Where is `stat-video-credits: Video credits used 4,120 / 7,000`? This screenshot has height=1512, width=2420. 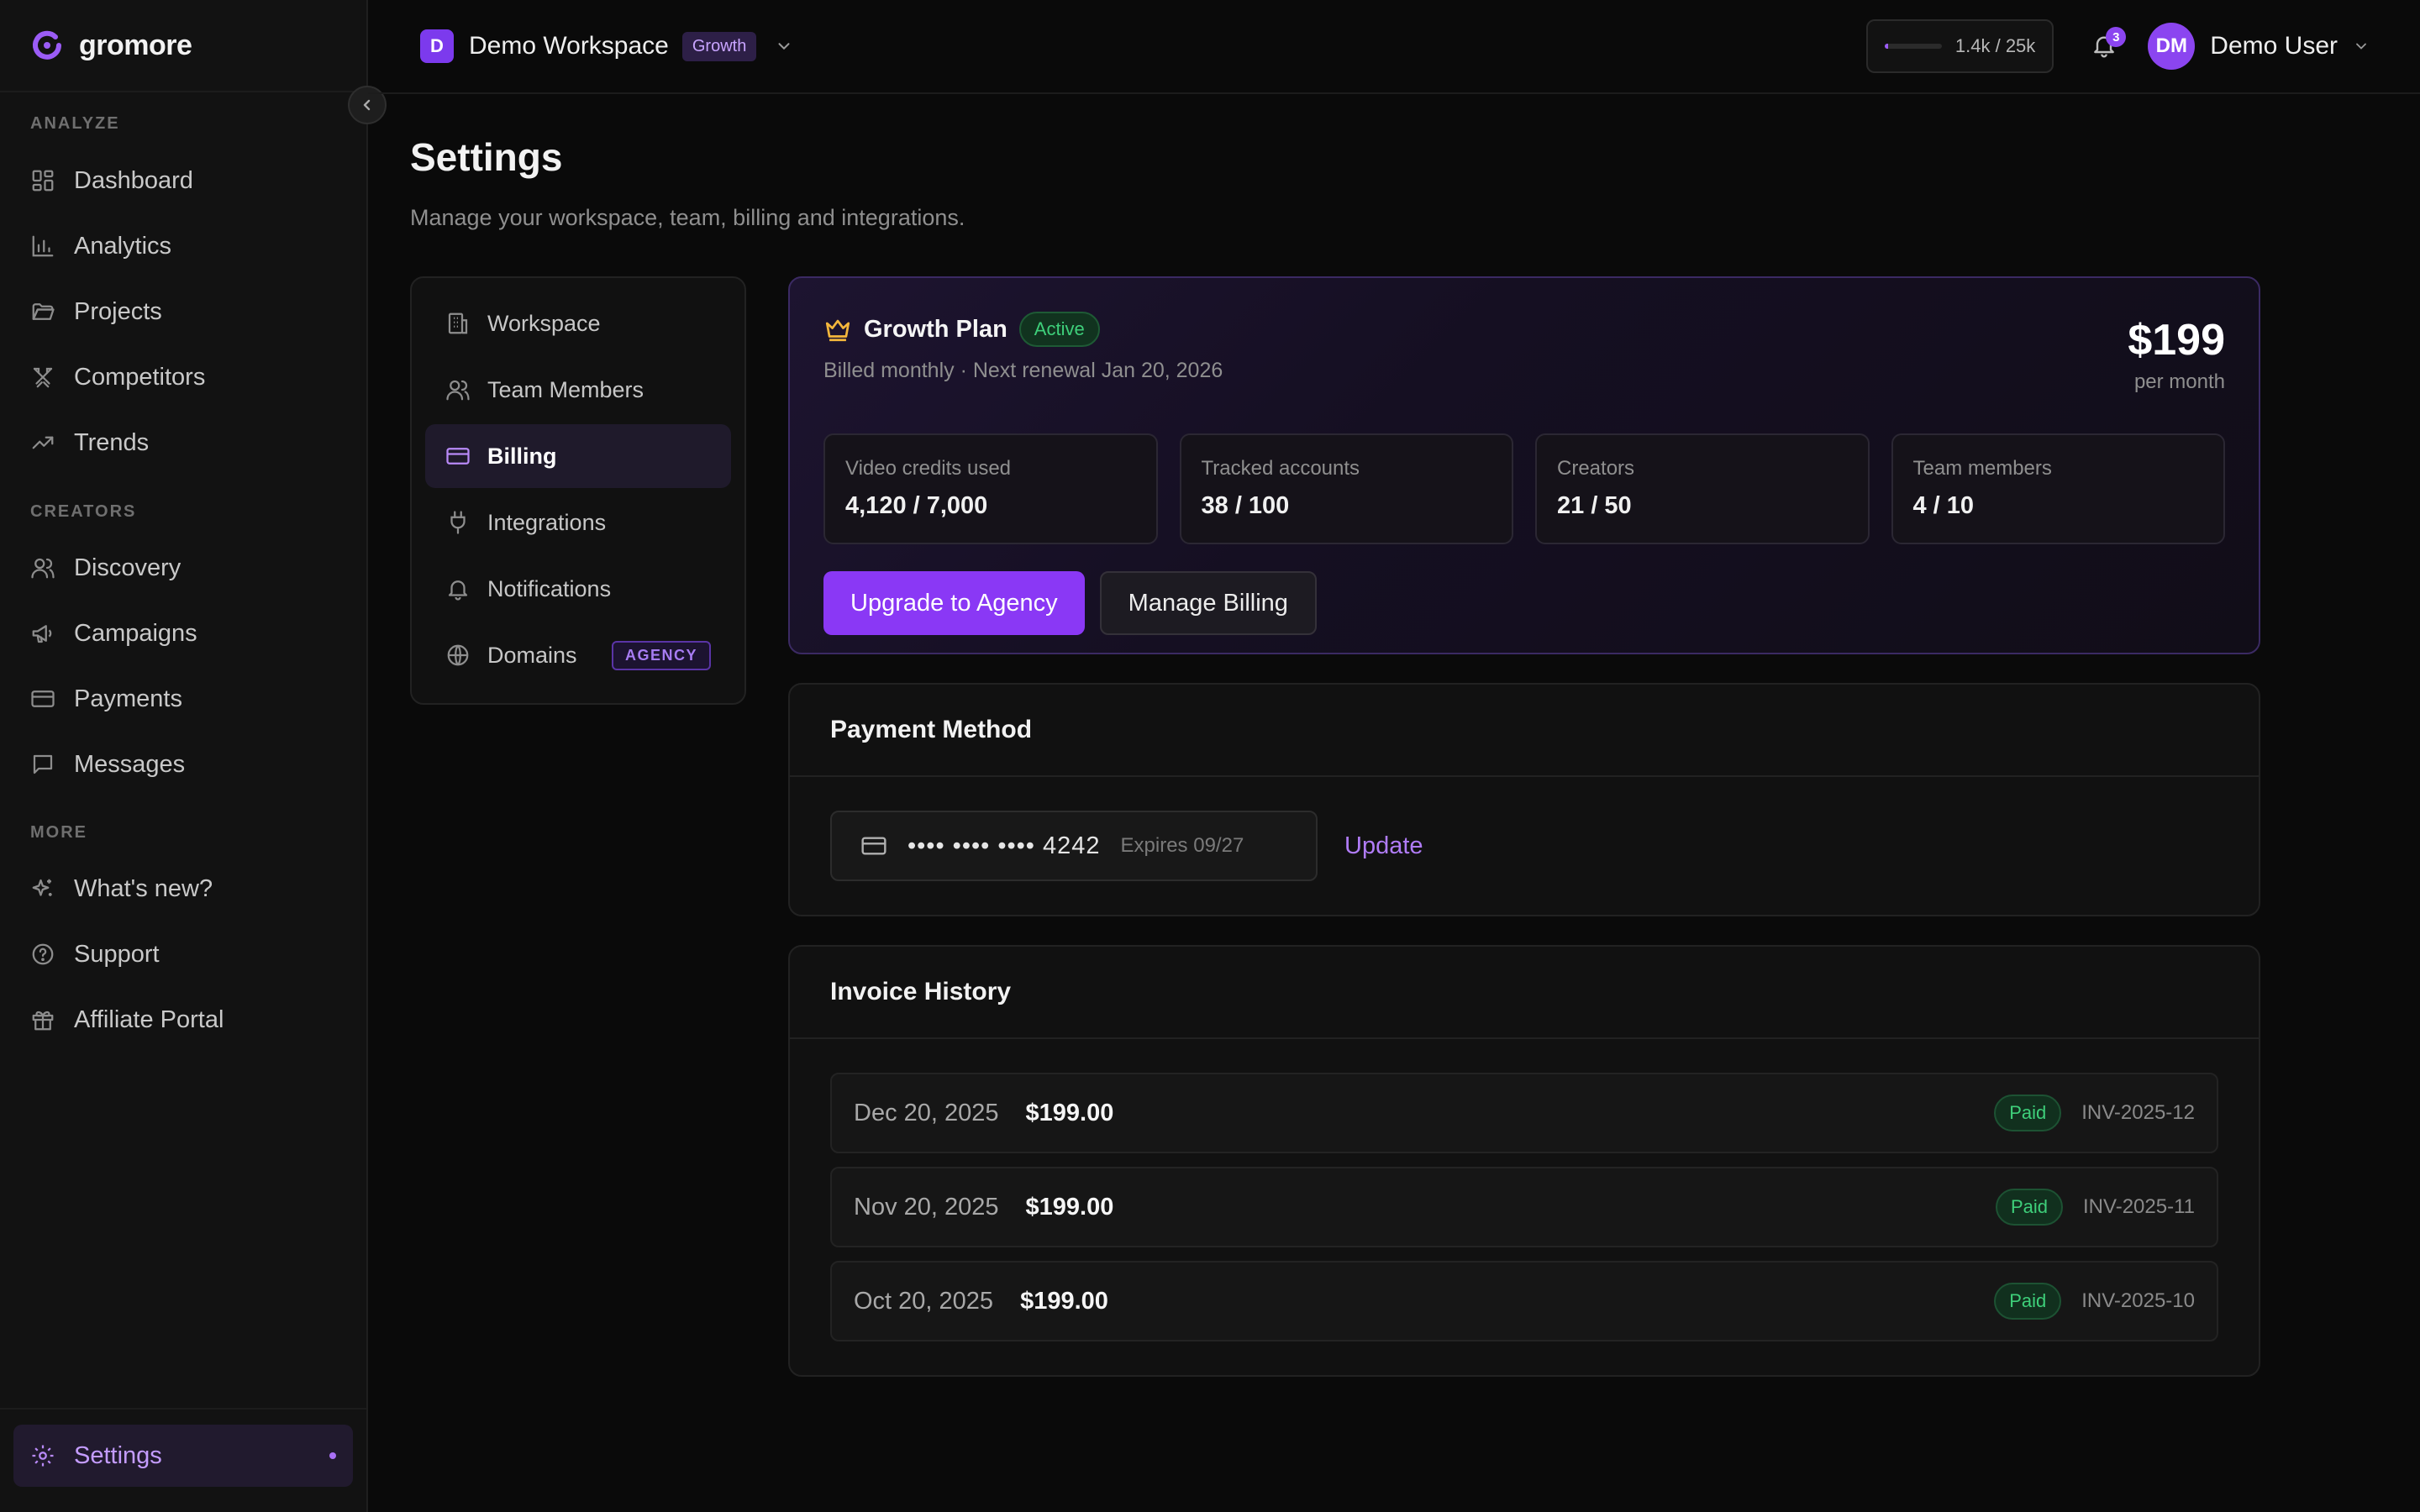 stat-video-credits: Video credits used 4,120 / 7,000 is located at coordinates (991, 488).